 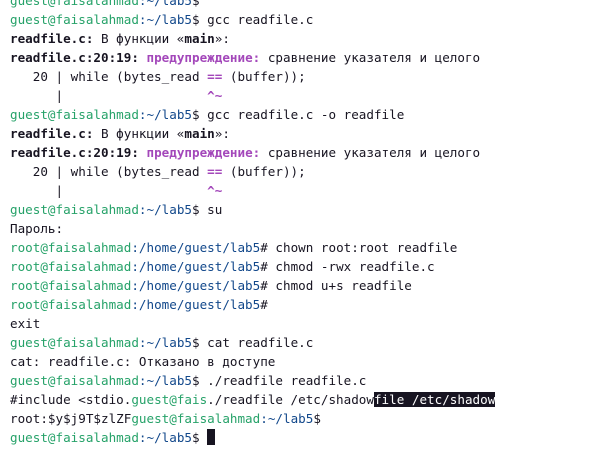 What do you see at coordinates (362, 247) in the screenshot?
I see `command-text: chown root:root readfile` at bounding box center [362, 247].